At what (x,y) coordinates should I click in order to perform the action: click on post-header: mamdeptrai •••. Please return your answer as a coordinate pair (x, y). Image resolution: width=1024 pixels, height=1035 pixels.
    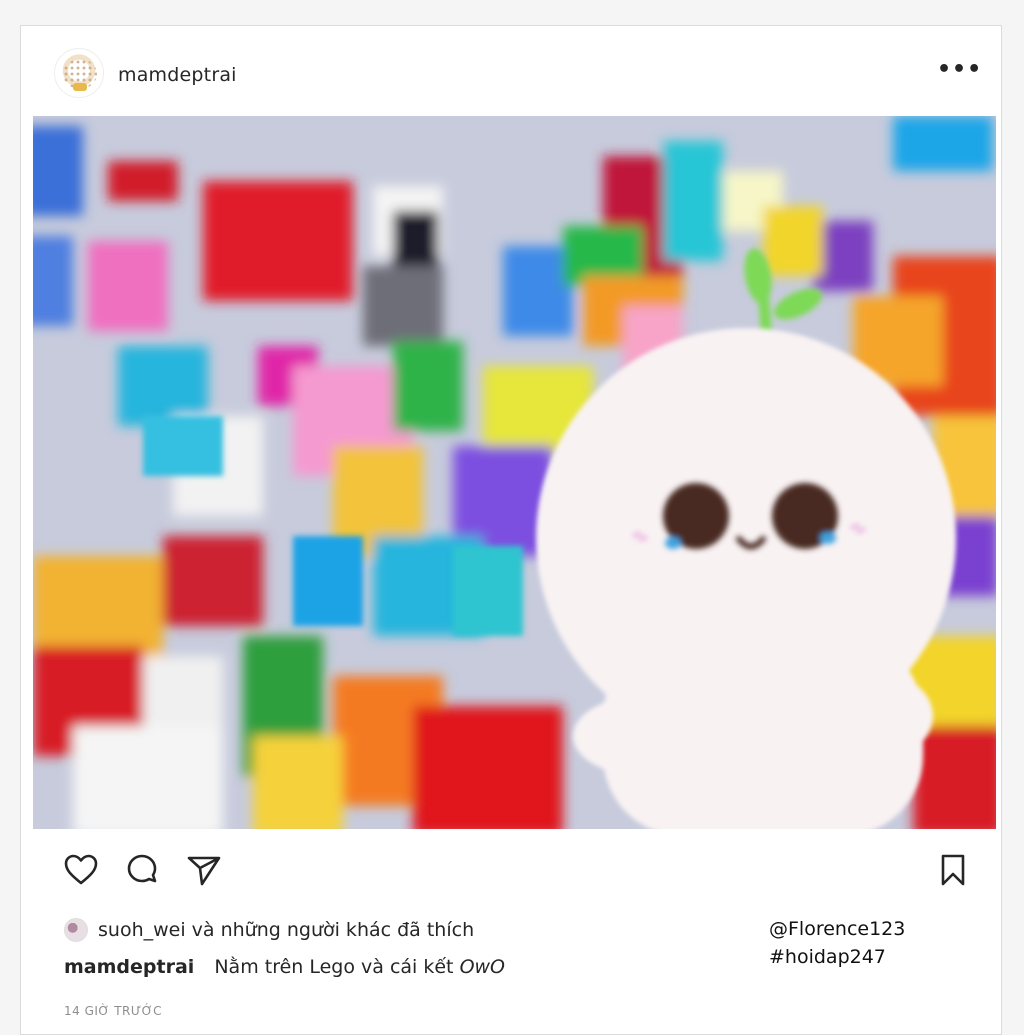
    Looking at the image, I should click on (511, 71).